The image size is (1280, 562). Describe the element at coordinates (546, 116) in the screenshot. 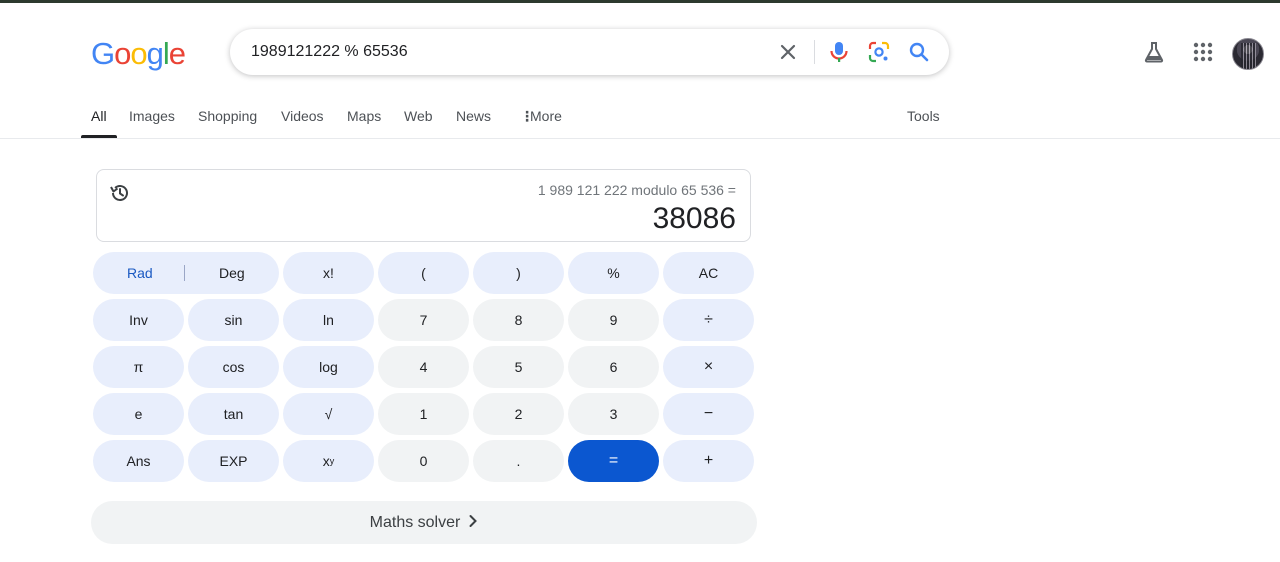

I see `tab-more-label: More` at that location.